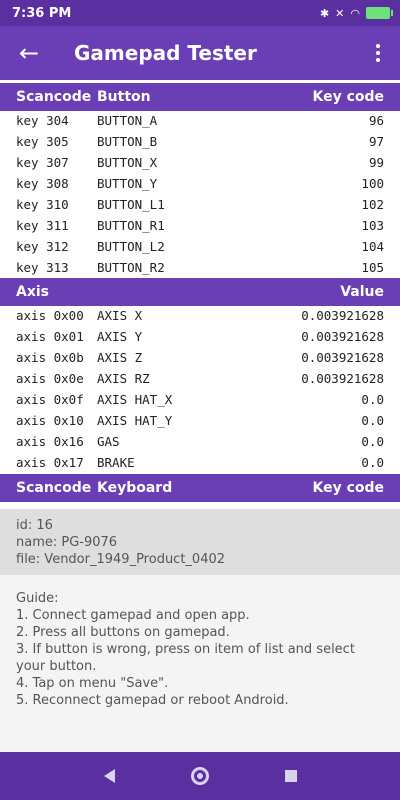 Image resolution: width=400 pixels, height=800 pixels. What do you see at coordinates (135, 399) in the screenshot?
I see `axis-name: AXIS HAT_X` at bounding box center [135, 399].